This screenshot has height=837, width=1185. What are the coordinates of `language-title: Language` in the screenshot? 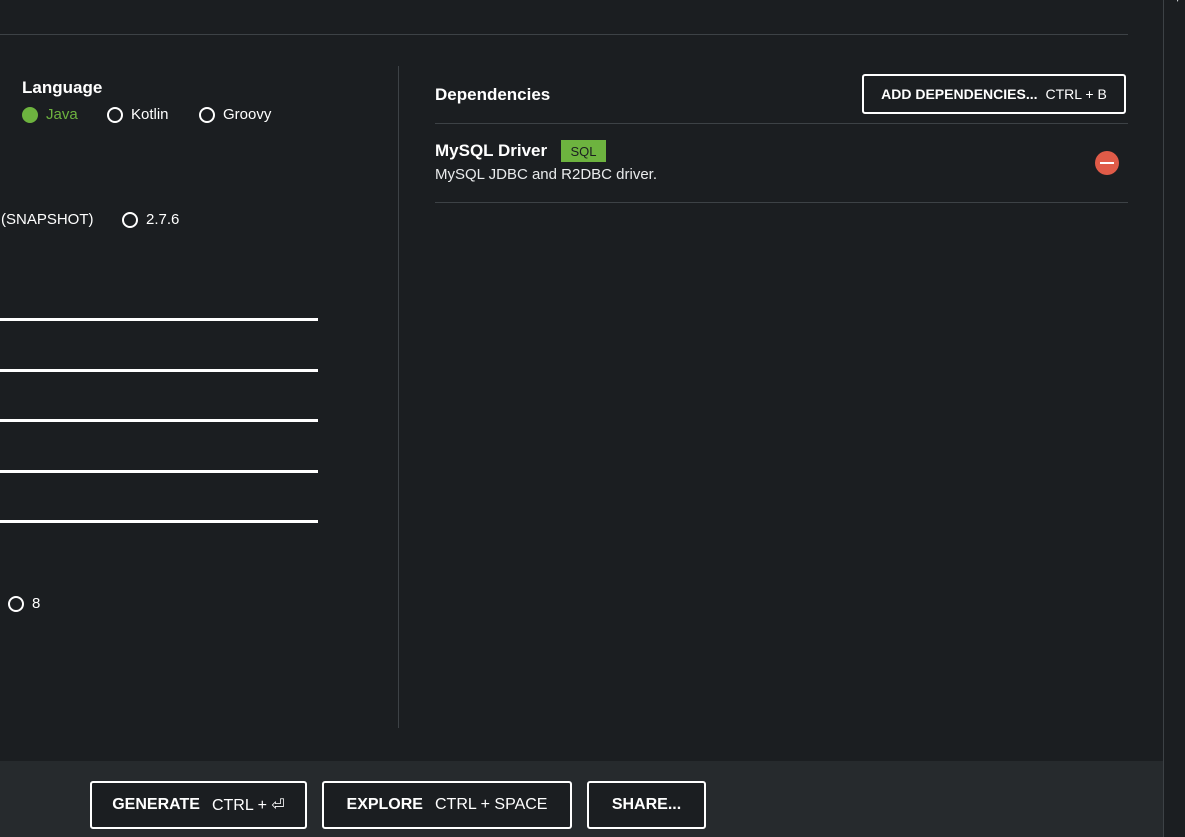 It's located at (62, 87).